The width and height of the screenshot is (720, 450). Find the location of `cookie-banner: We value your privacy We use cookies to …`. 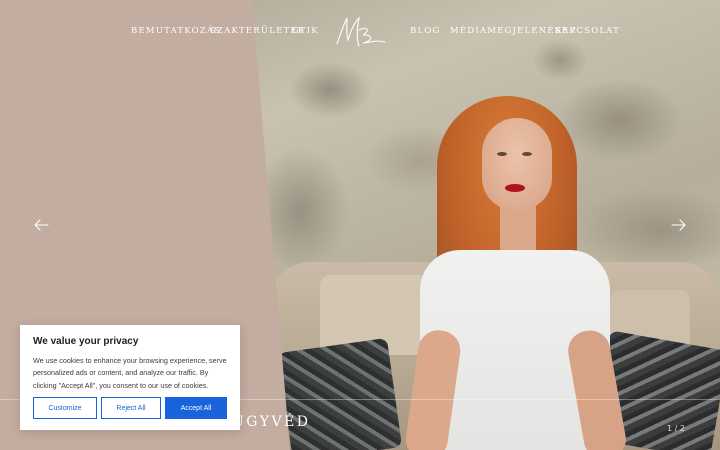

cookie-banner: We value your privacy We use cookies to … is located at coordinates (130, 377).